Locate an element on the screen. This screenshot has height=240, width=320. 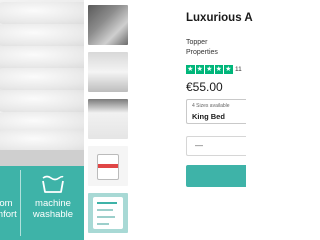
comfort-feature: om mfort is located at coordinates (10, 202).